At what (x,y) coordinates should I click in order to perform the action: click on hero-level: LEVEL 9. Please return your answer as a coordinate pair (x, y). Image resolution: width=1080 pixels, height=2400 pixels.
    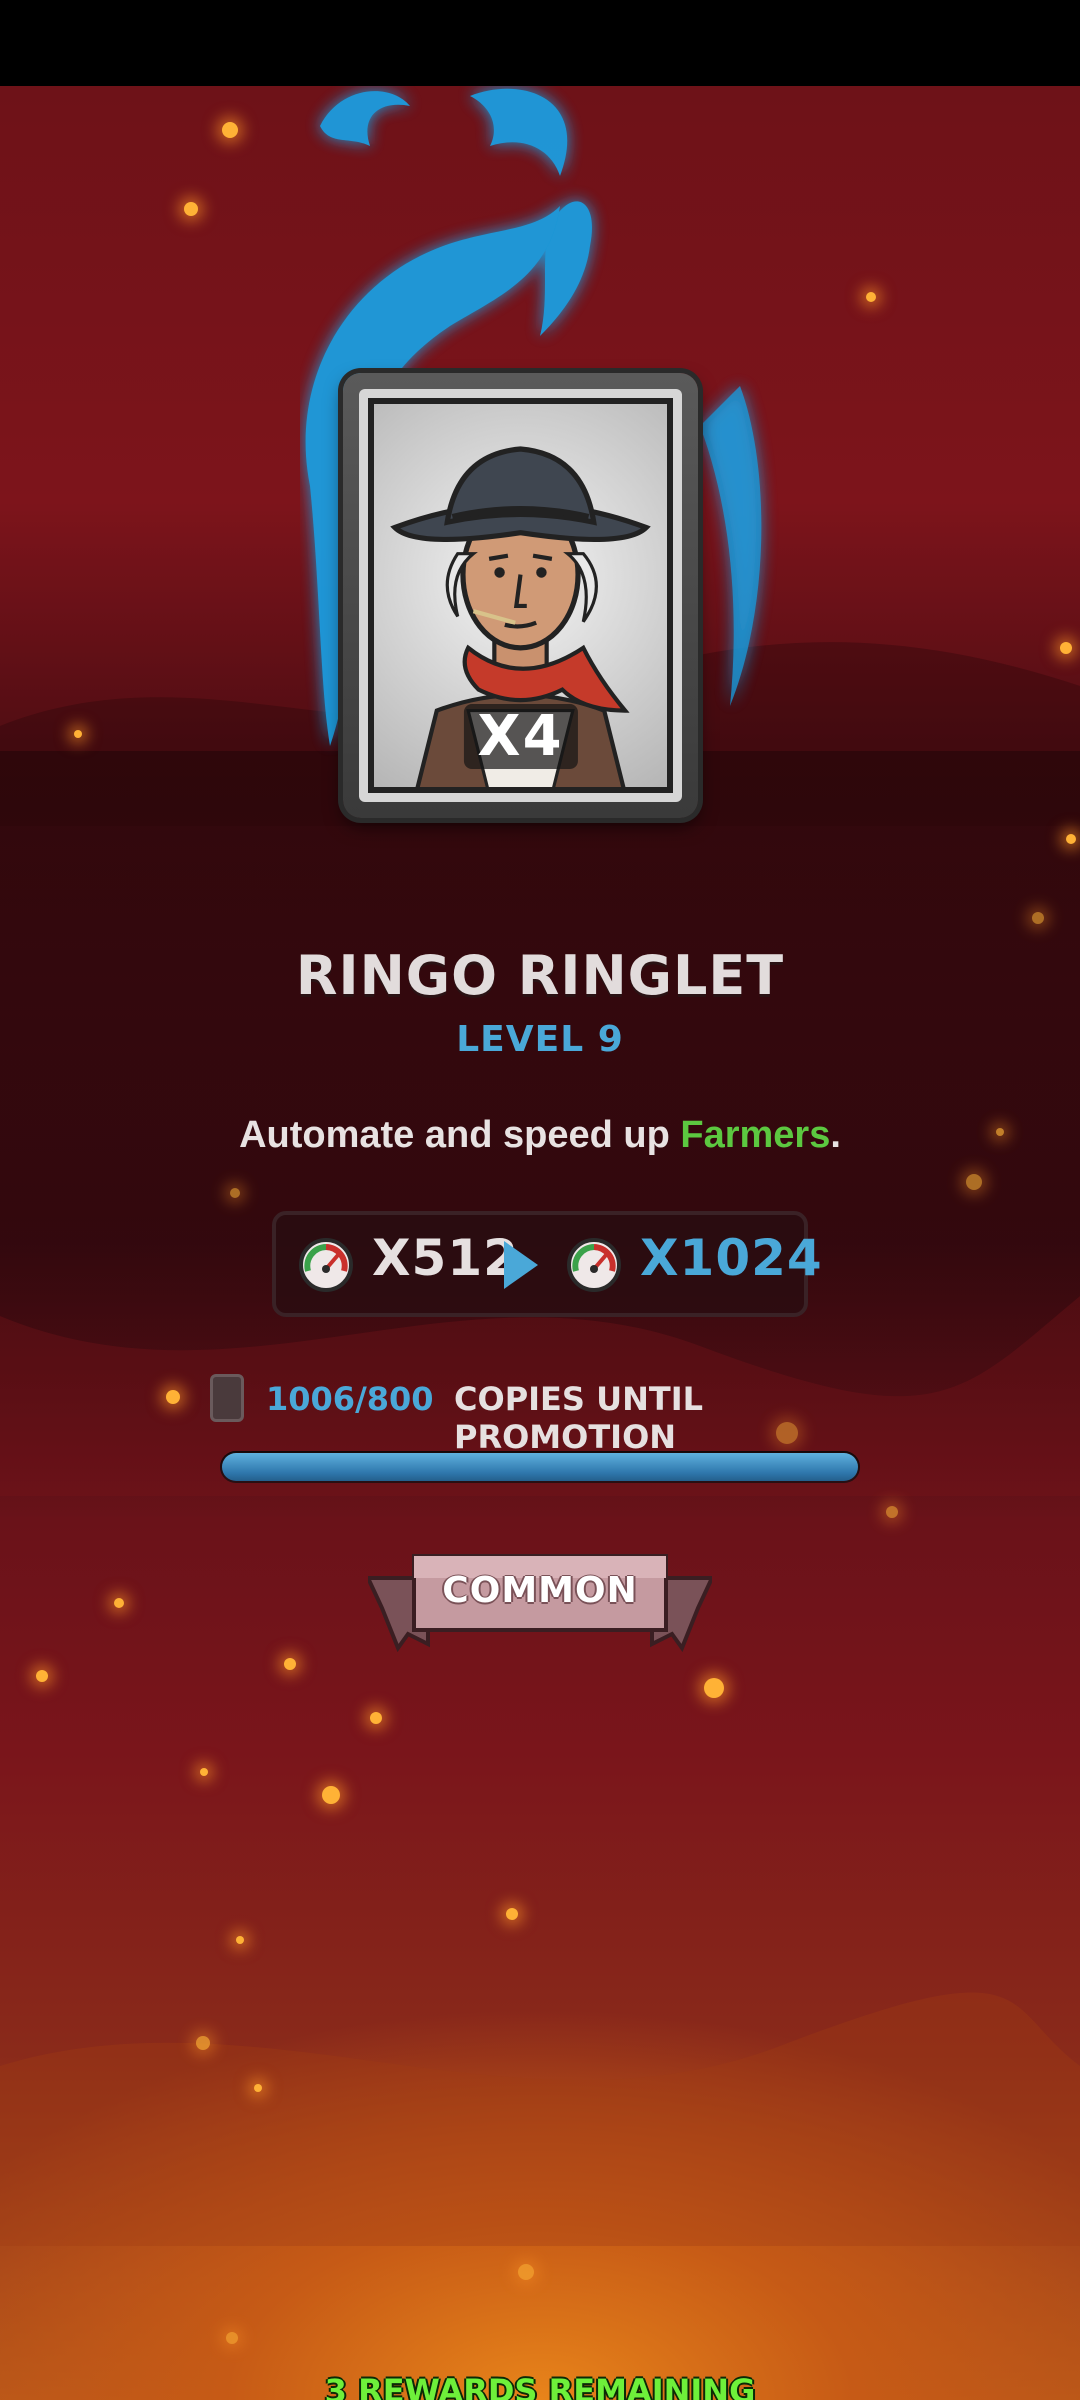
    Looking at the image, I should click on (540, 1039).